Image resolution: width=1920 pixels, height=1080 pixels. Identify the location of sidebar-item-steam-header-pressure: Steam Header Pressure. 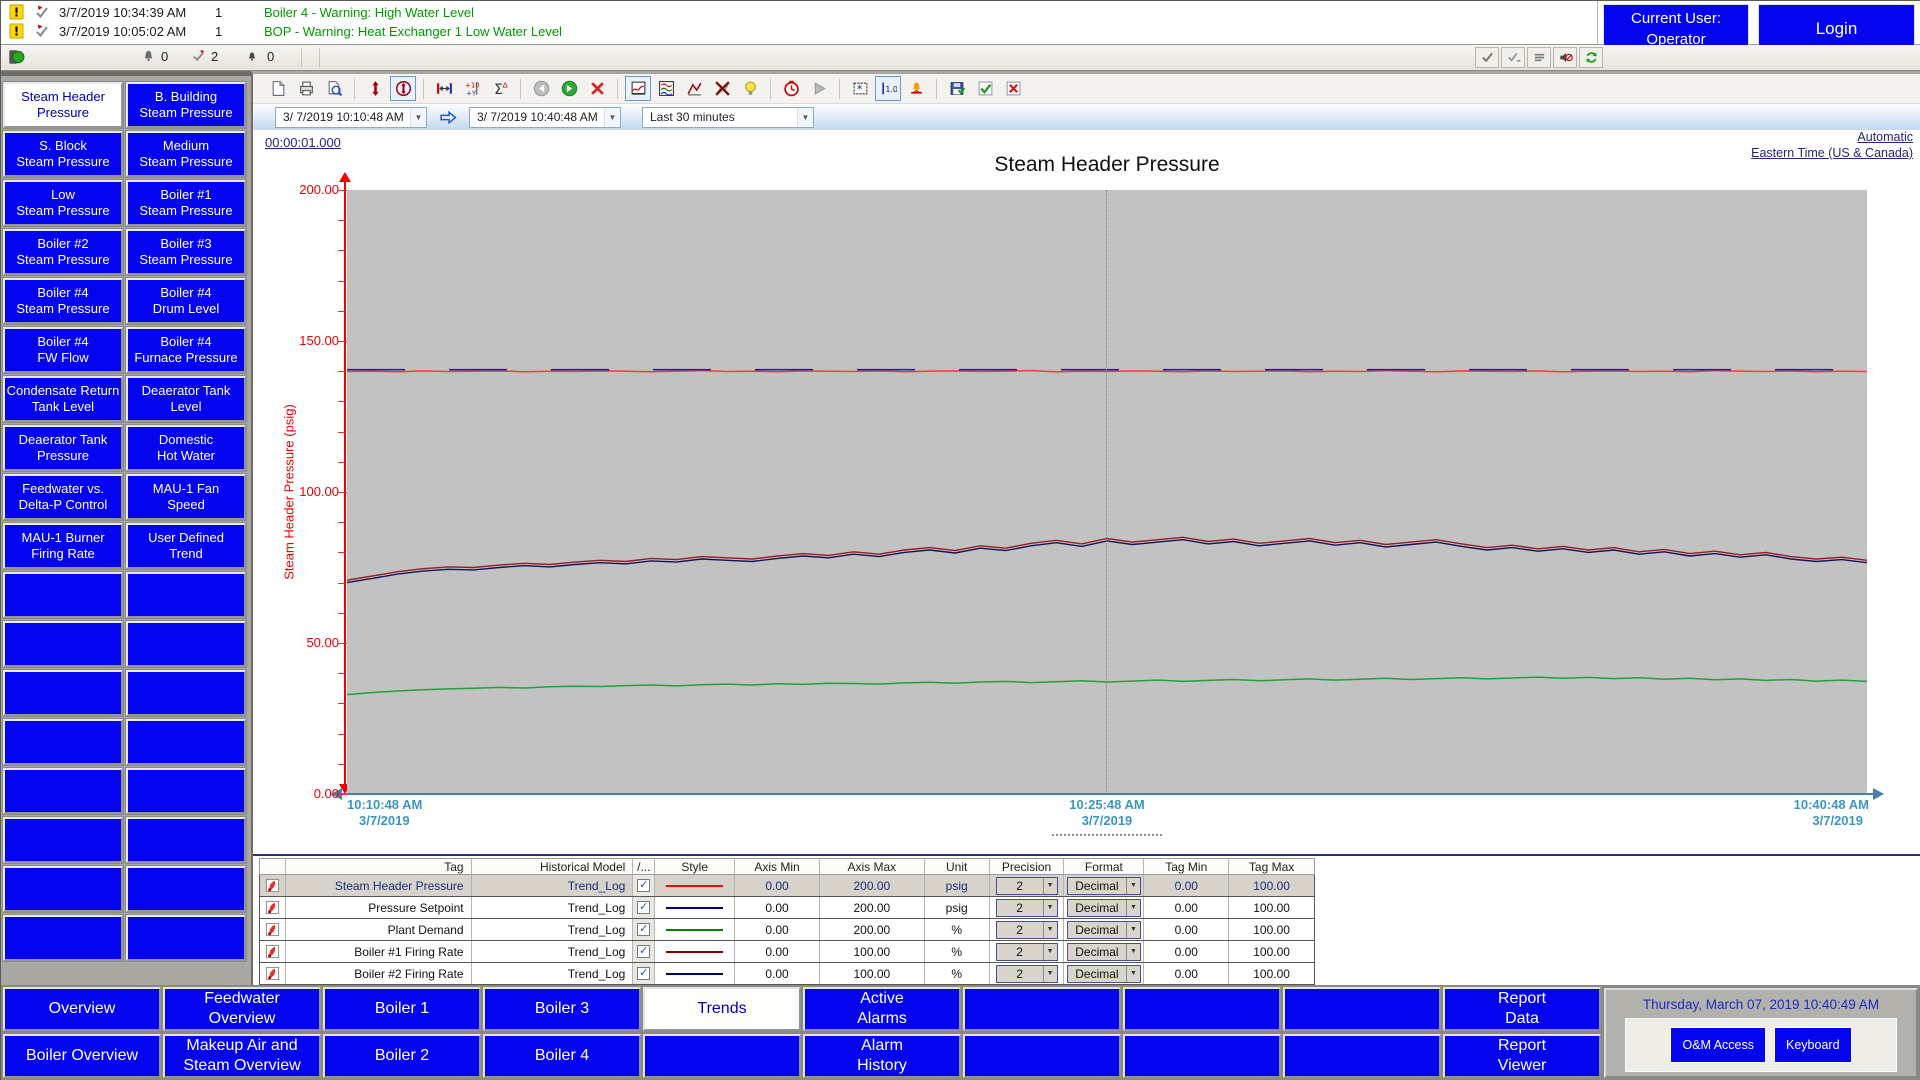
(63, 105).